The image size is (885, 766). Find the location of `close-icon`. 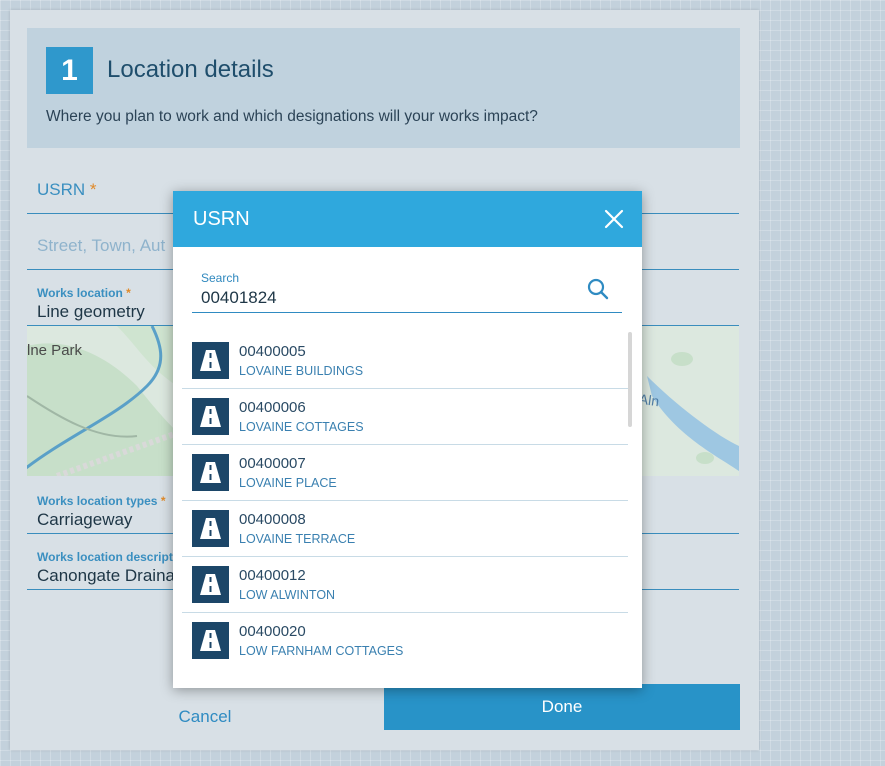

close-icon is located at coordinates (614, 219).